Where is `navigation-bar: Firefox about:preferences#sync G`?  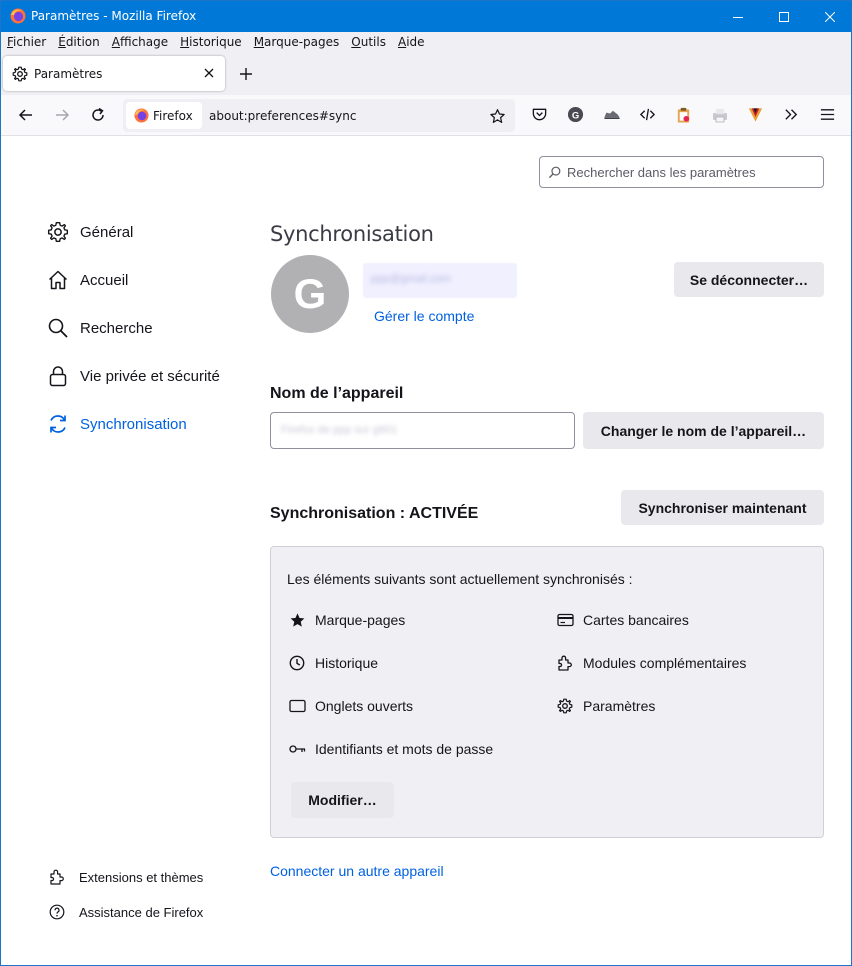
navigation-bar: Firefox about:preferences#sync G is located at coordinates (426, 115).